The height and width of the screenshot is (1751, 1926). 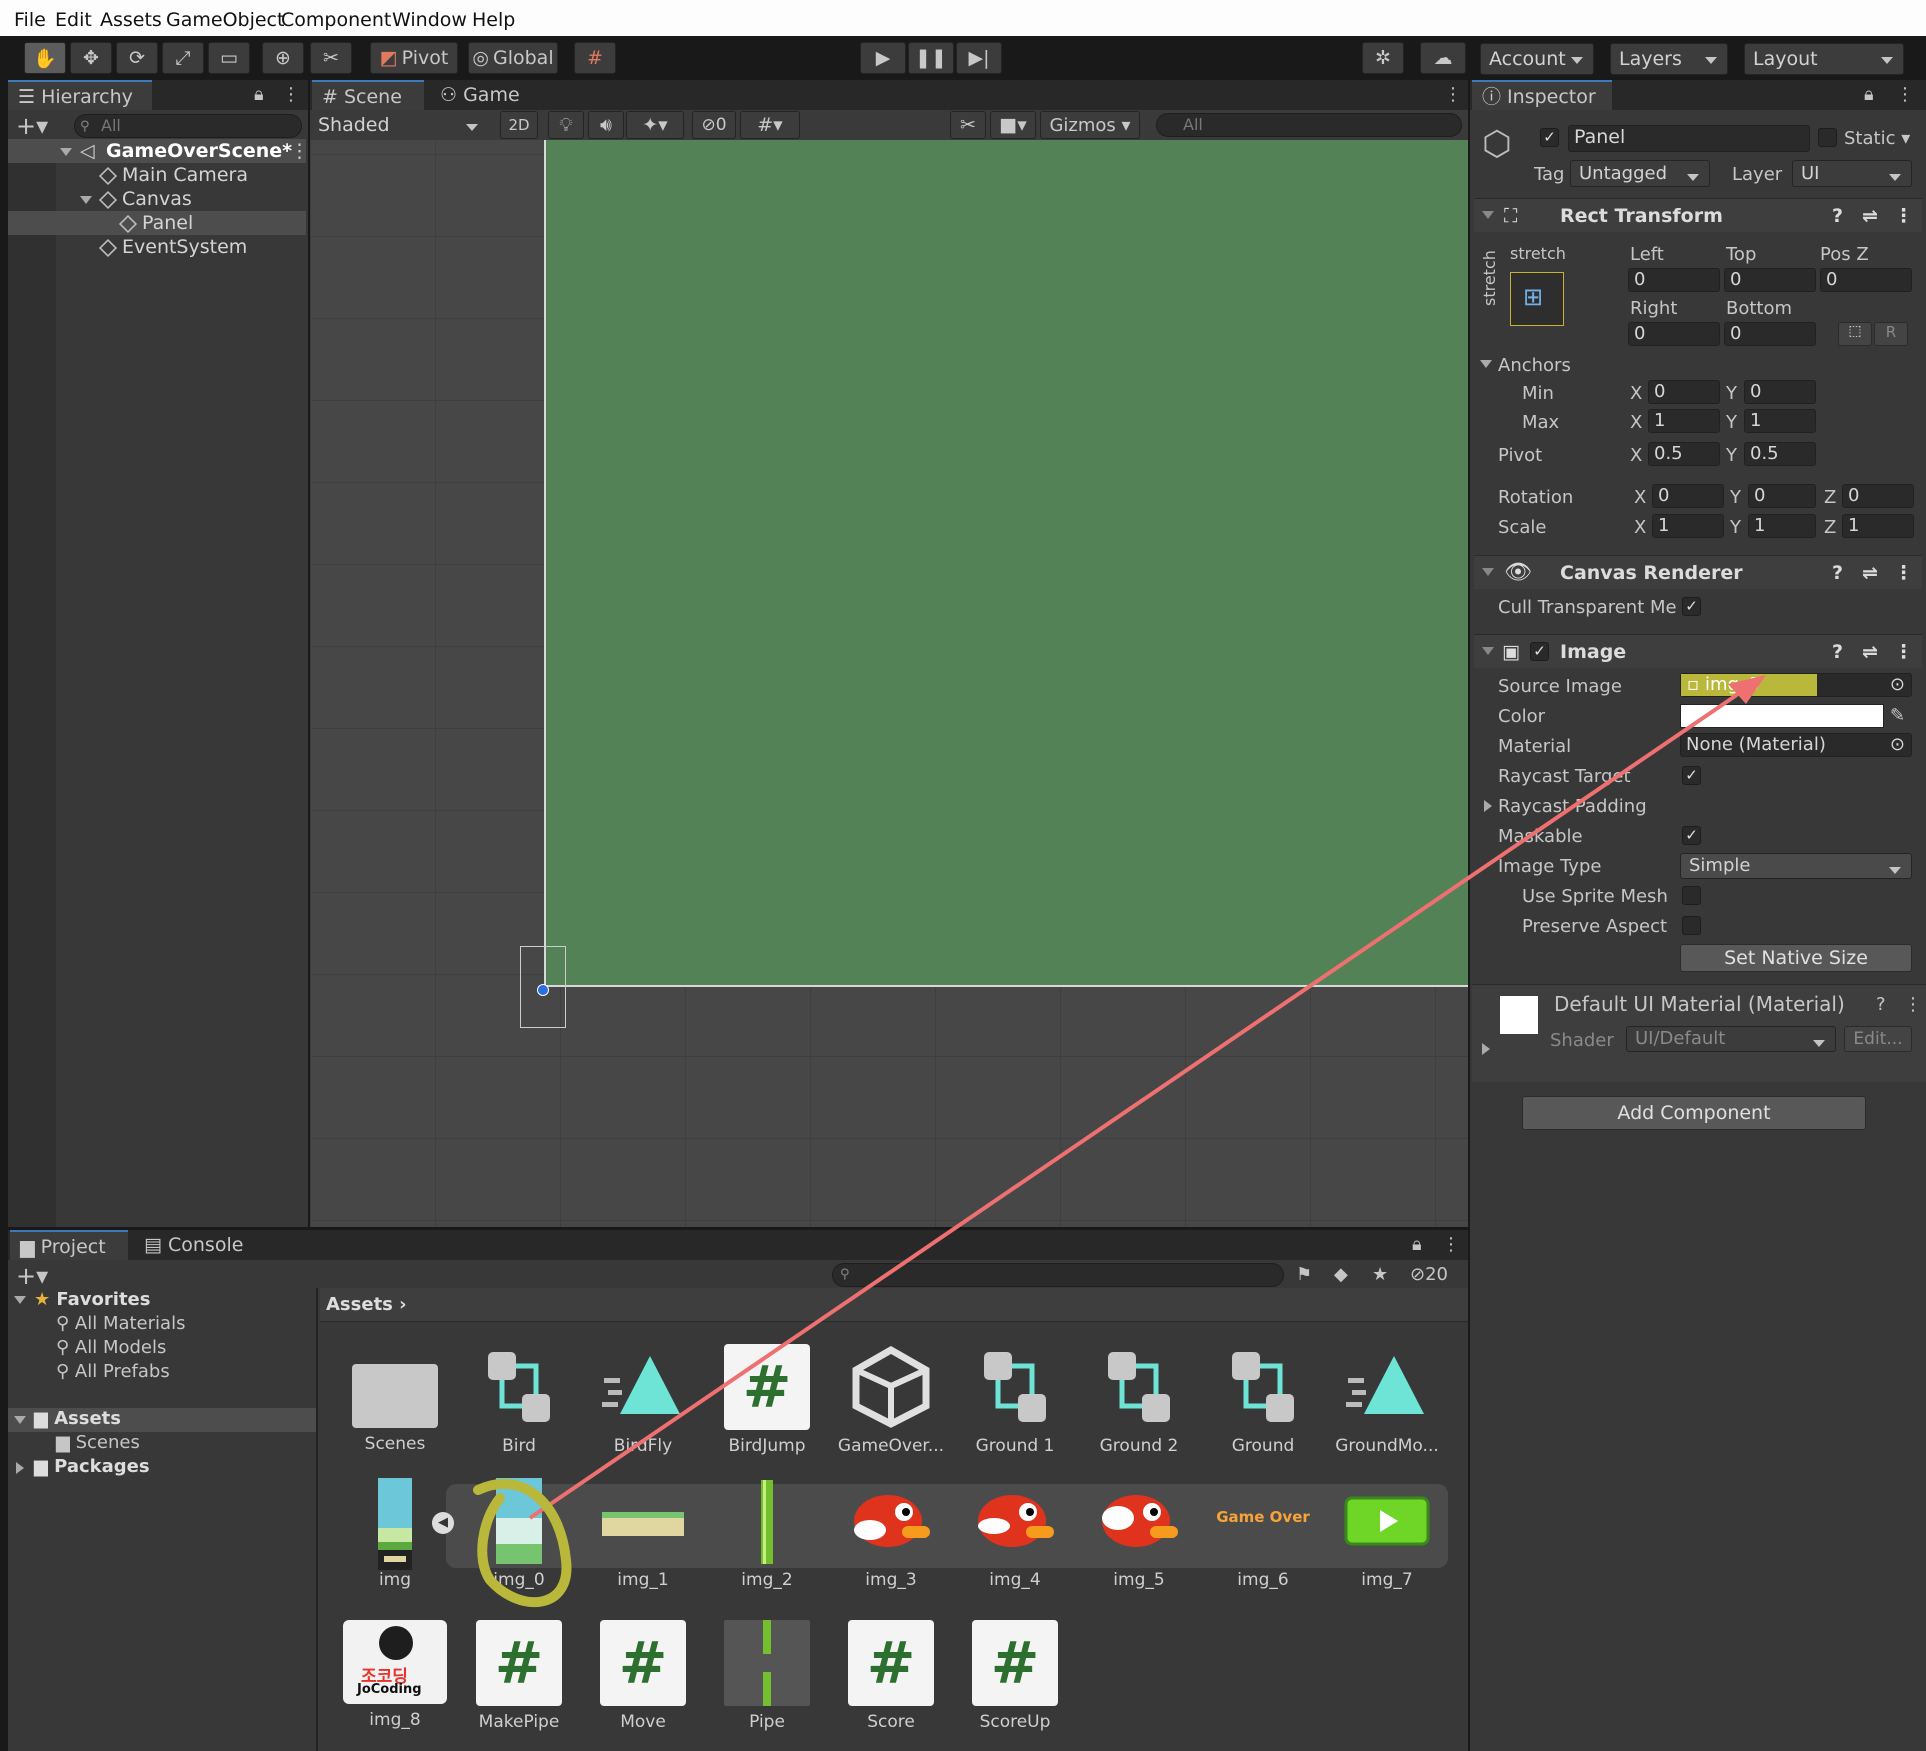 What do you see at coordinates (979, 58) in the screenshot?
I see `step-button: ▶|` at bounding box center [979, 58].